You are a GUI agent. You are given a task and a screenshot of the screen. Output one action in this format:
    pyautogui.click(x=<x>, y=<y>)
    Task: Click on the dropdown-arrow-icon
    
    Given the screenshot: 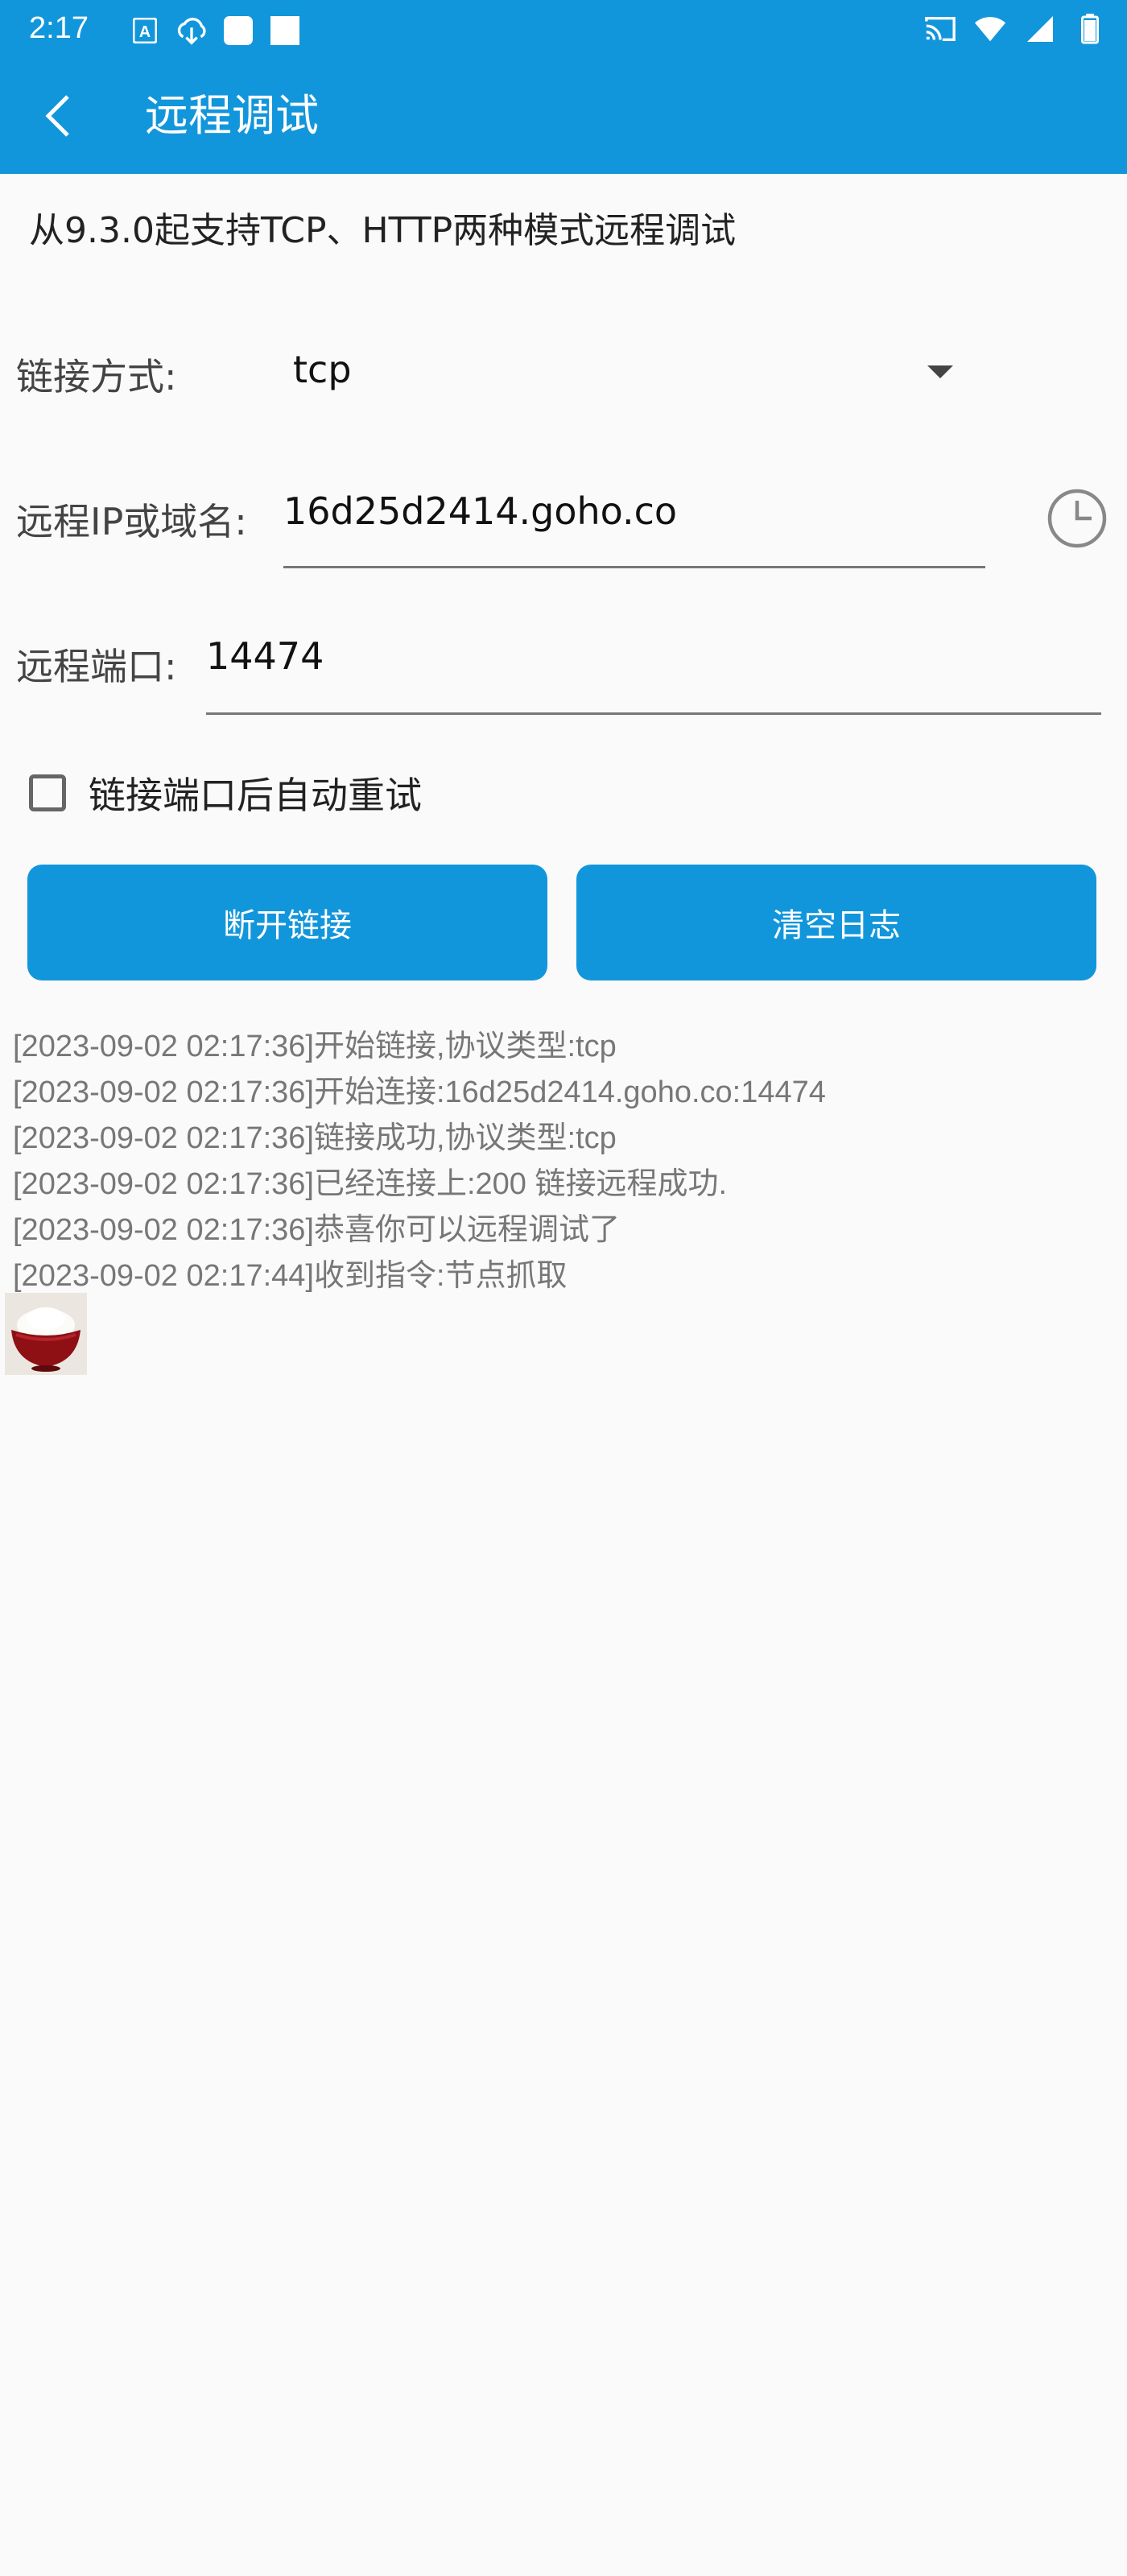 What is the action you would take?
    pyautogui.click(x=940, y=371)
    